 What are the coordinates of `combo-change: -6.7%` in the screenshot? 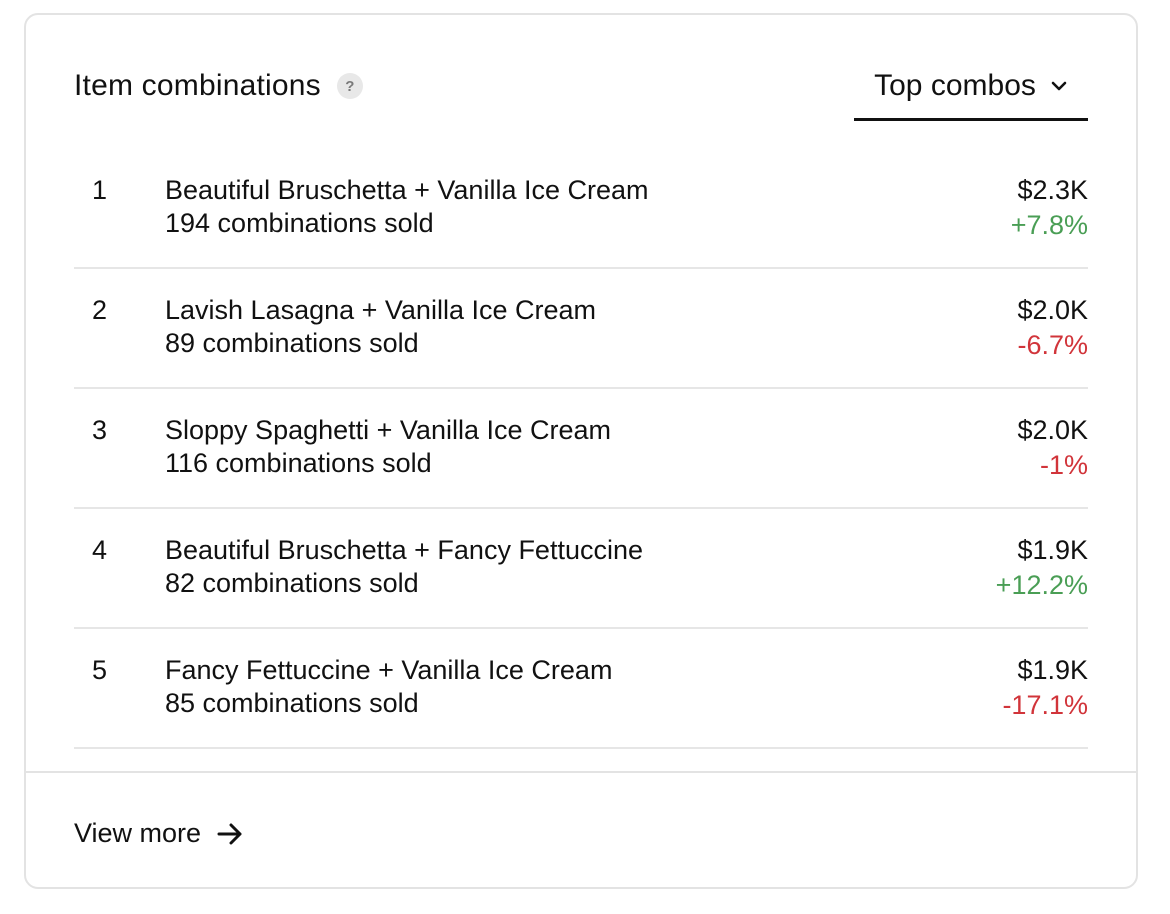 It's located at (1052, 345).